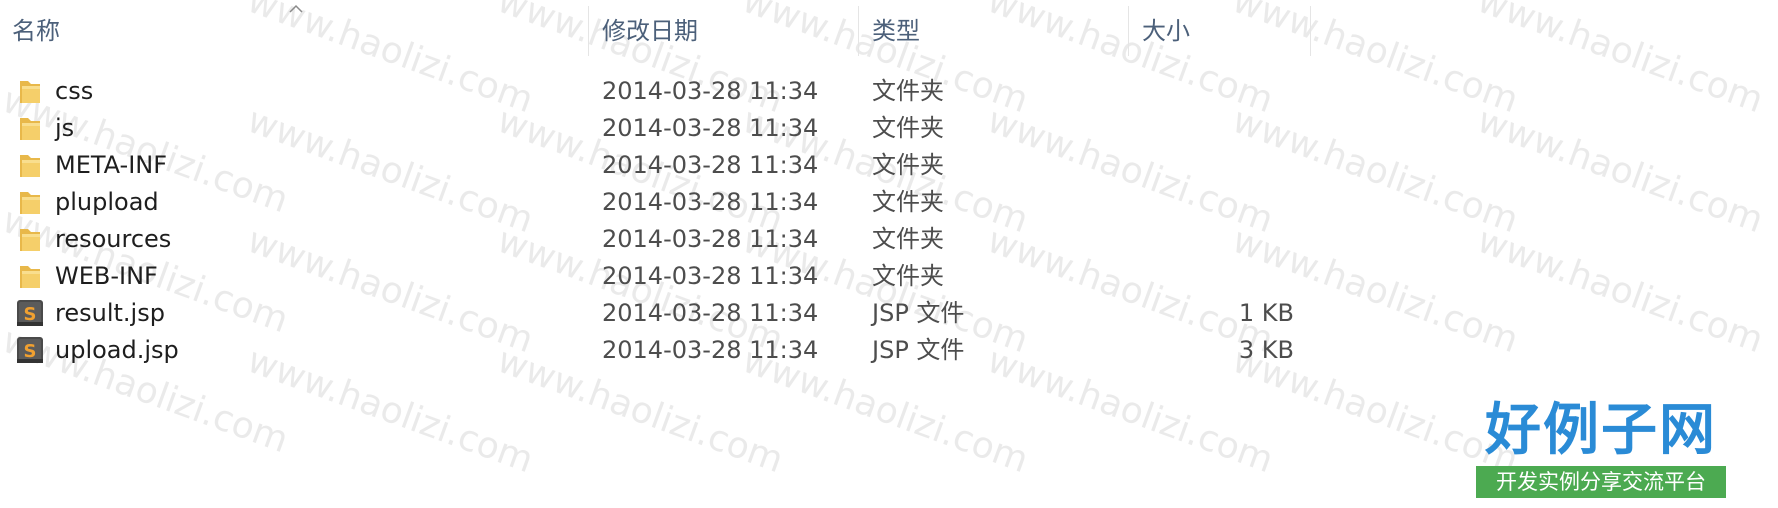  Describe the element at coordinates (1266, 350) in the screenshot. I see `file-size: 3 KB` at that location.